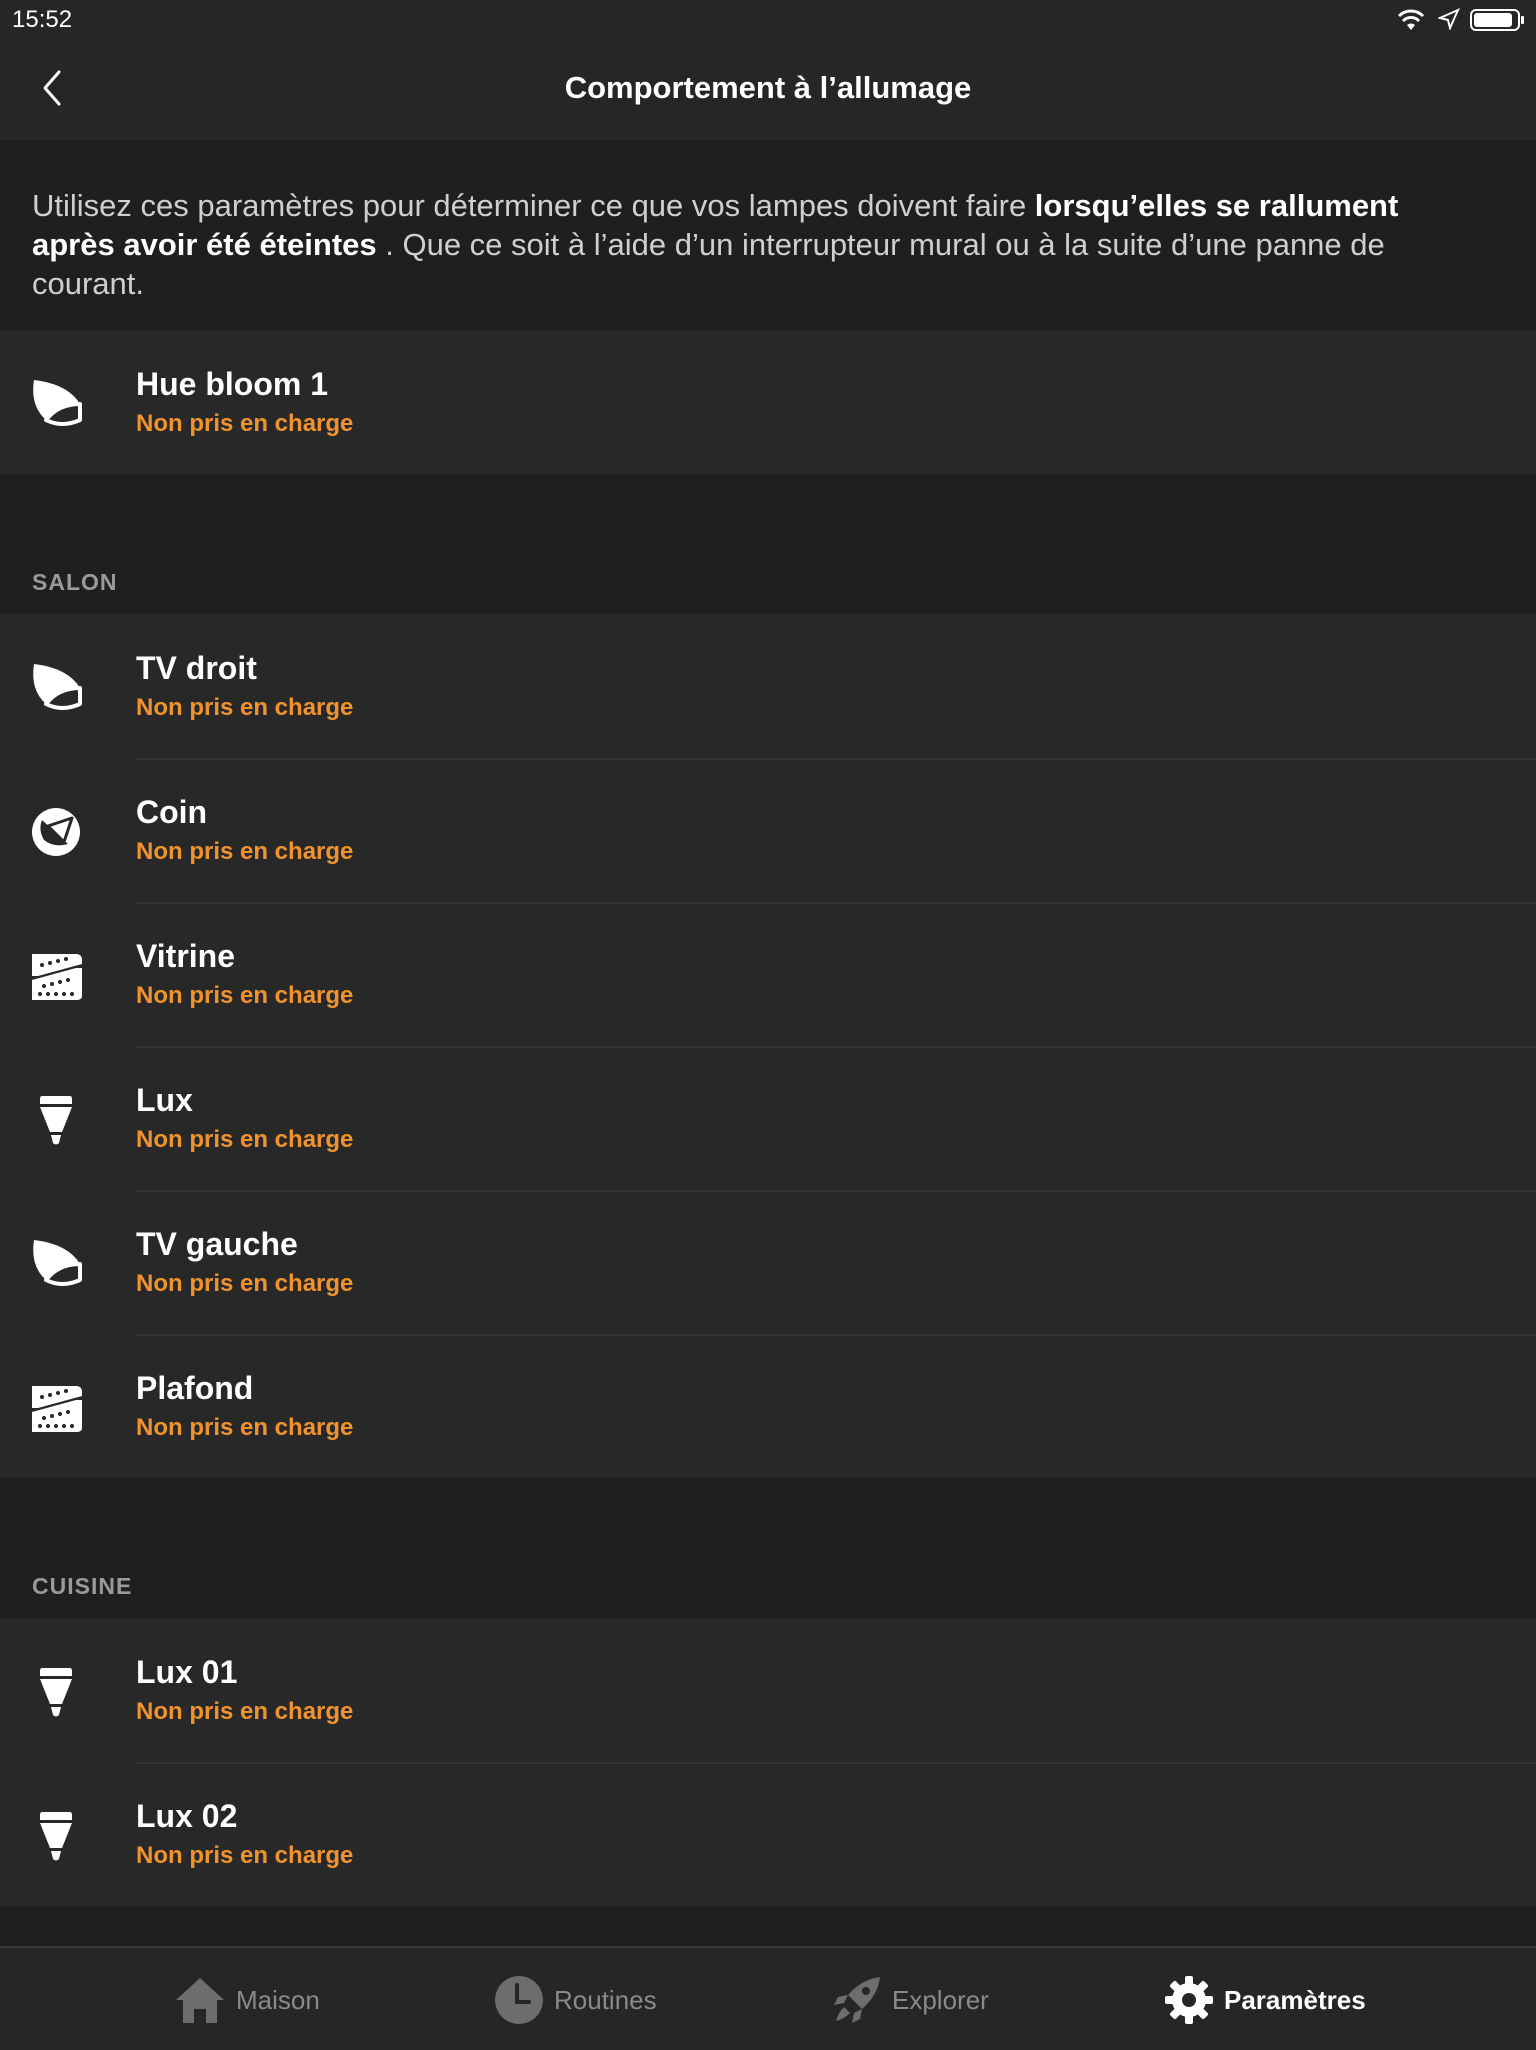 This screenshot has height=2050, width=1536. I want to click on light-row: TV droit Non pris en charge, so click(768, 686).